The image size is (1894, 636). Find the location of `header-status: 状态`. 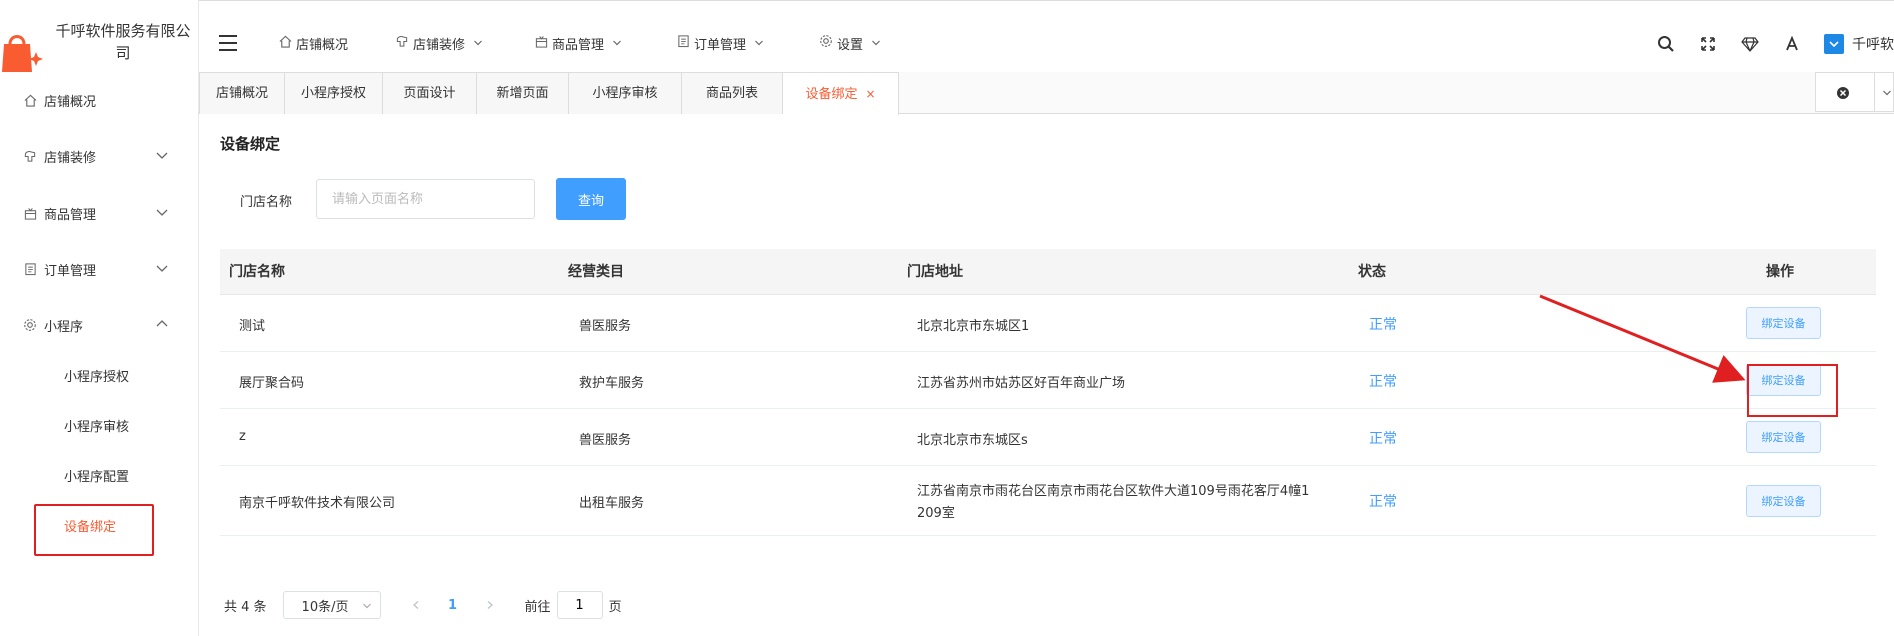

header-status: 状态 is located at coordinates (1372, 272).